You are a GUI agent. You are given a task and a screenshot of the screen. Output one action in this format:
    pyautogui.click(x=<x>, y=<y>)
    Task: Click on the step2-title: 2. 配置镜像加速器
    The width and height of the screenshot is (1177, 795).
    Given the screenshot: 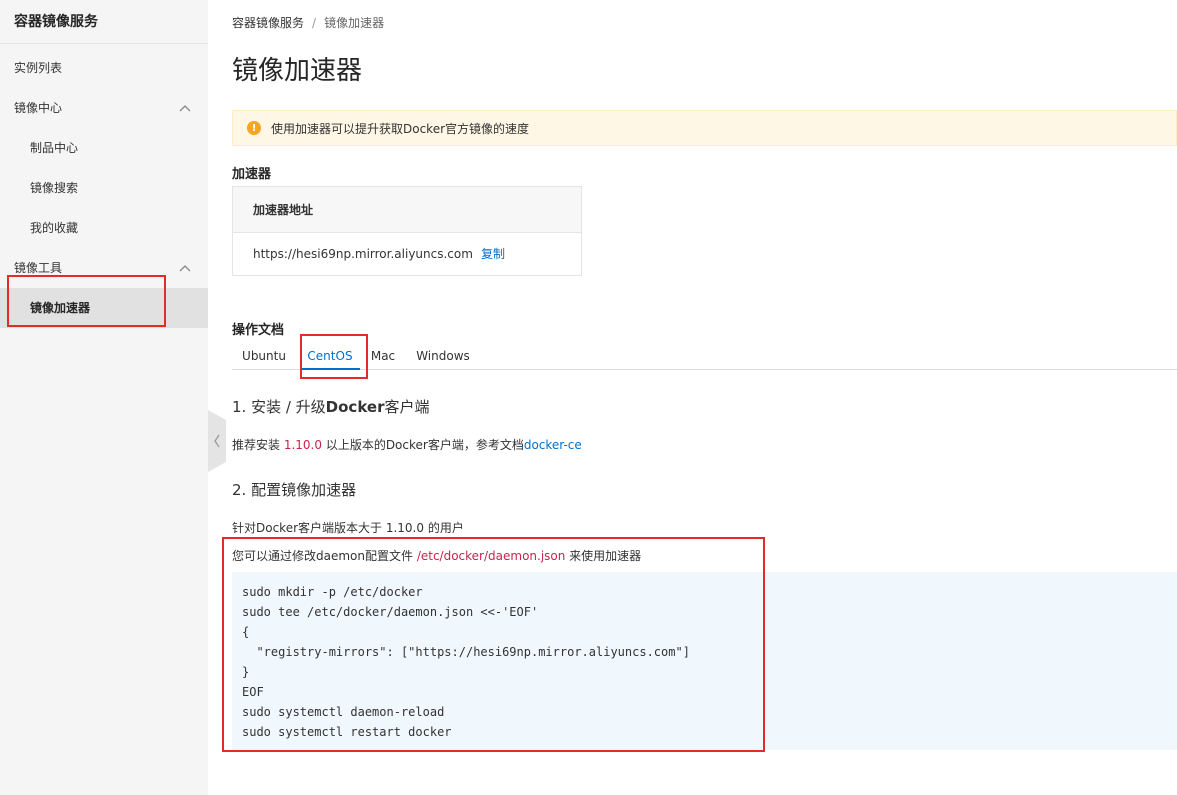 What is the action you would take?
    pyautogui.click(x=294, y=490)
    